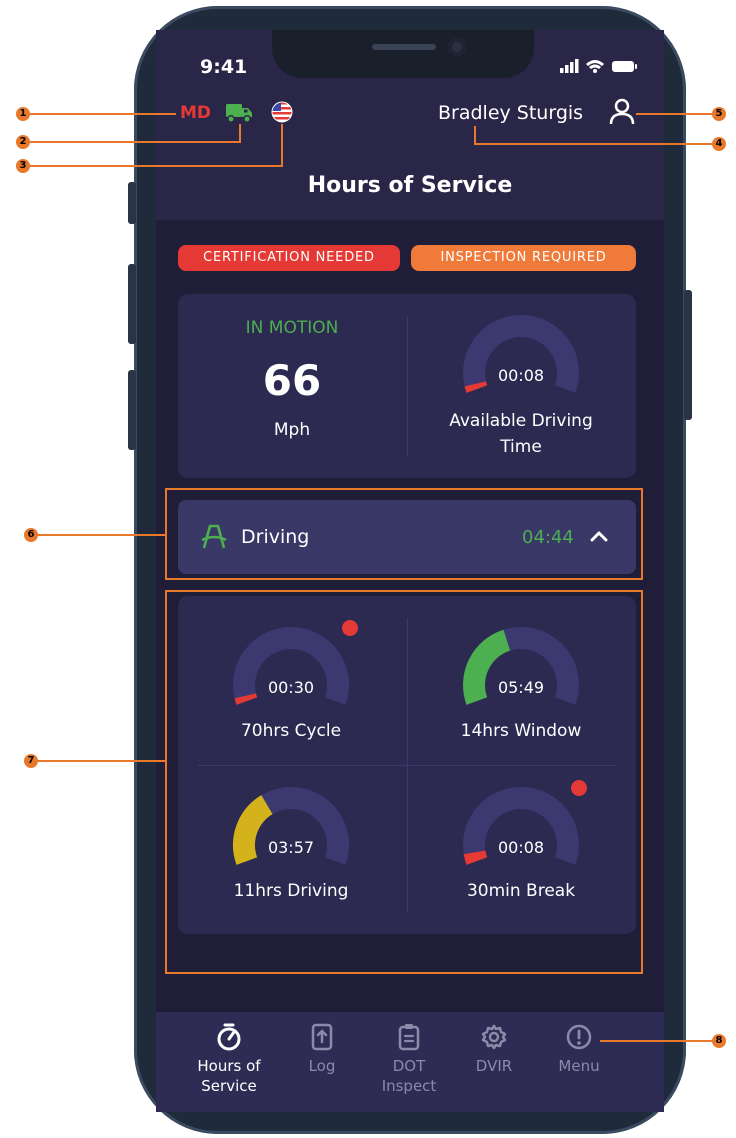 This screenshot has width=736, height=1138. I want to click on speed-unit: Mph, so click(292, 430).